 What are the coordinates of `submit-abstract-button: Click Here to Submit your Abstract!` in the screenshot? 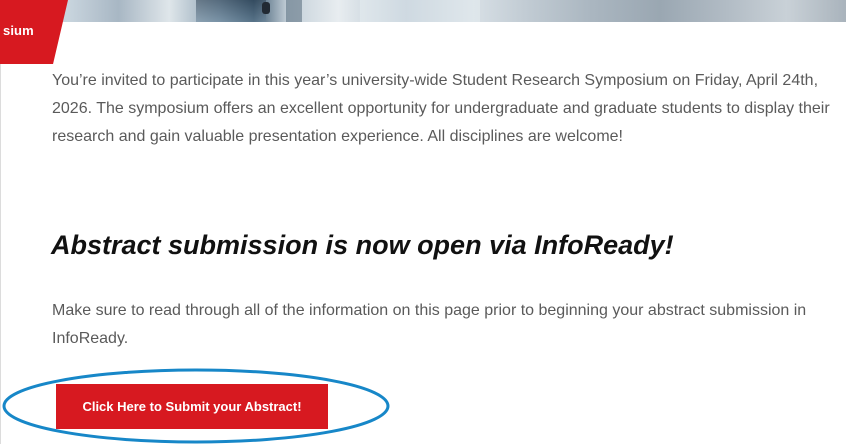 It's located at (192, 406).